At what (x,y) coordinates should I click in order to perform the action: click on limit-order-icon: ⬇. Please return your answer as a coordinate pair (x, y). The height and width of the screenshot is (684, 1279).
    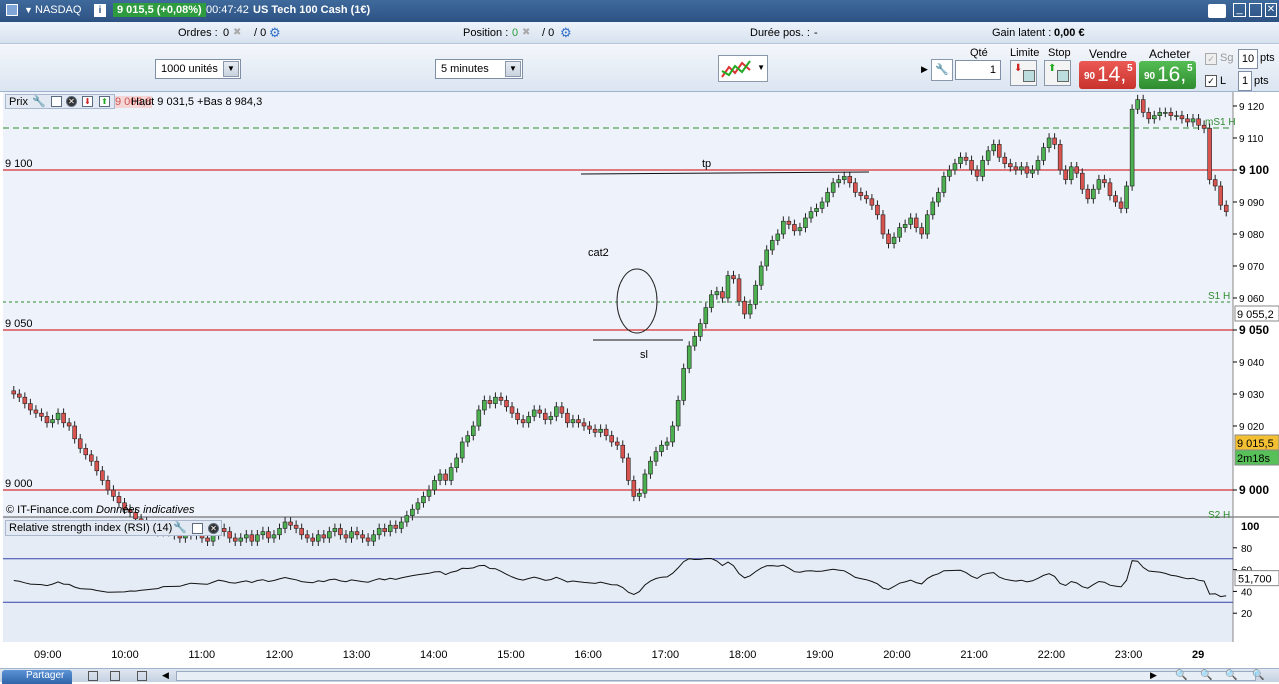
    Looking at the image, I should click on (1018, 68).